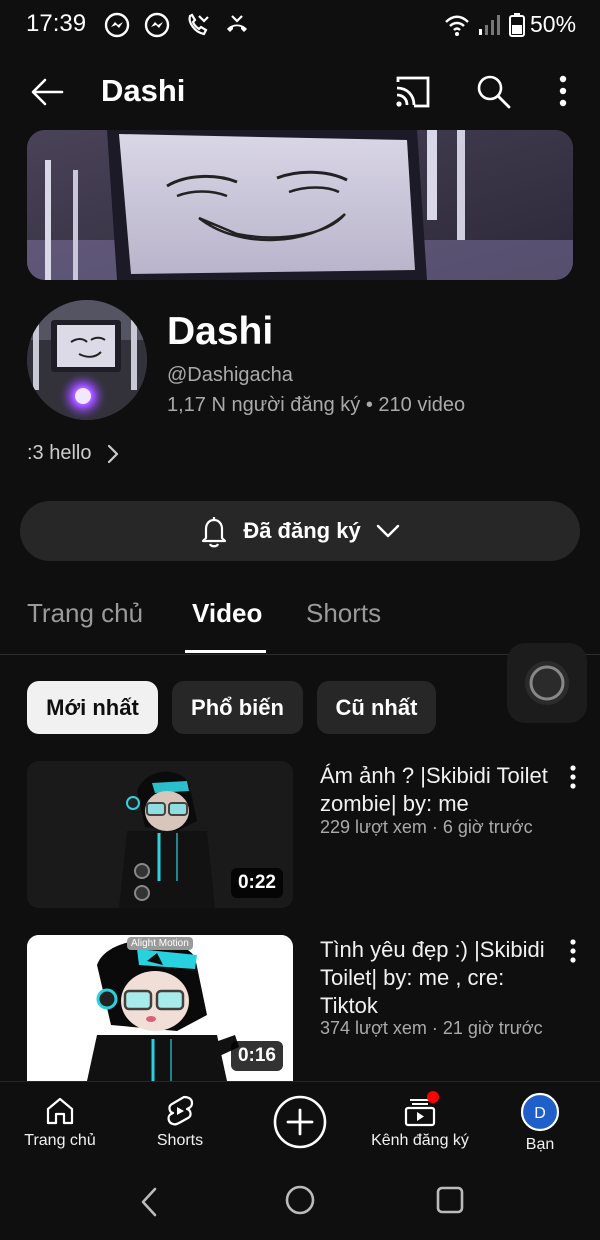 The height and width of the screenshot is (1240, 600). What do you see at coordinates (220, 331) in the screenshot?
I see `channel-name: Dashi` at bounding box center [220, 331].